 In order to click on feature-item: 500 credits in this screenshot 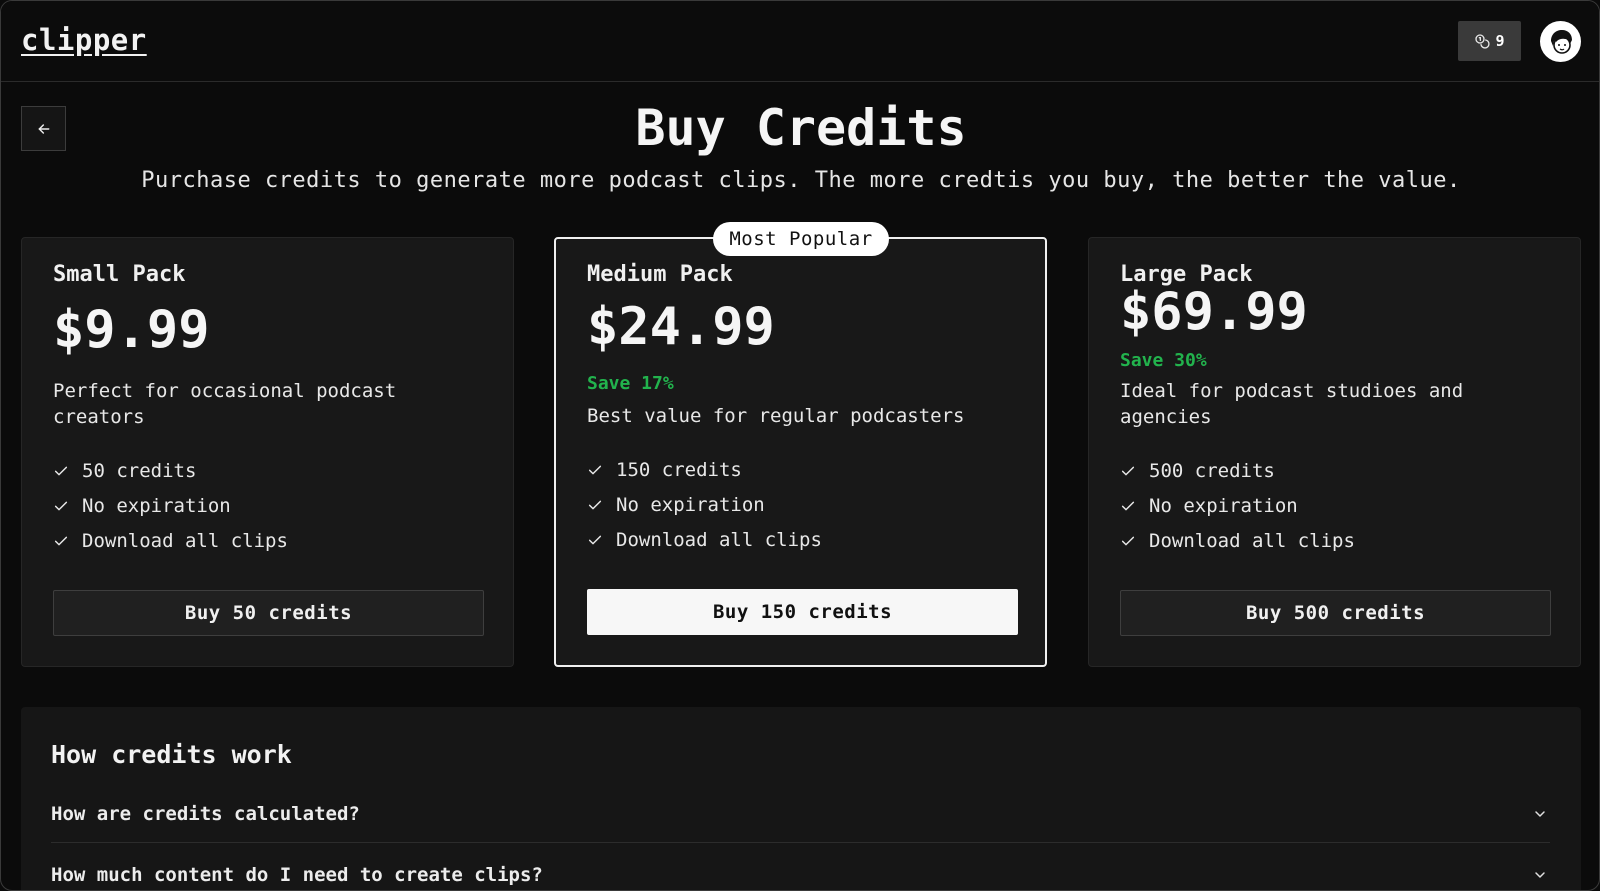, I will do `click(1237, 470)`.